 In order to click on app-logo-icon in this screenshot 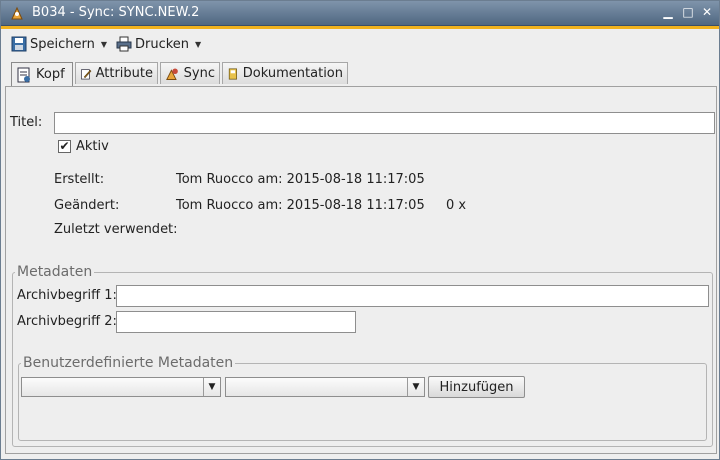, I will do `click(17, 13)`.